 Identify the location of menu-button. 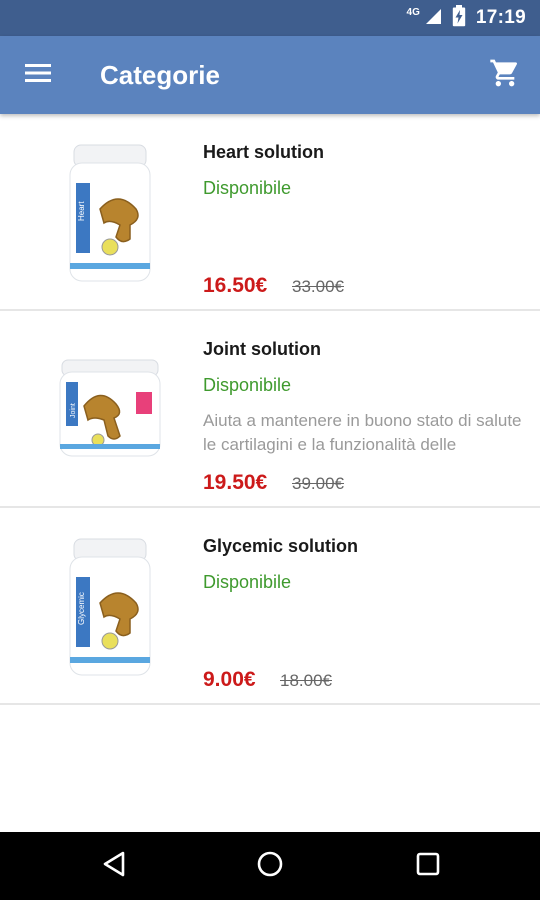
(39, 75).